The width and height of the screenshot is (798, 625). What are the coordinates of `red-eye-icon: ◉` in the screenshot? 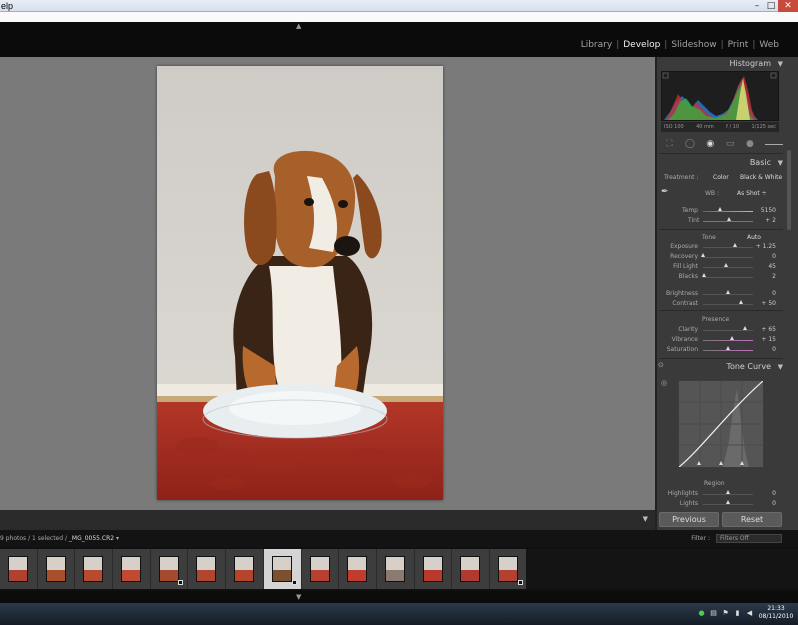 It's located at (710, 144).